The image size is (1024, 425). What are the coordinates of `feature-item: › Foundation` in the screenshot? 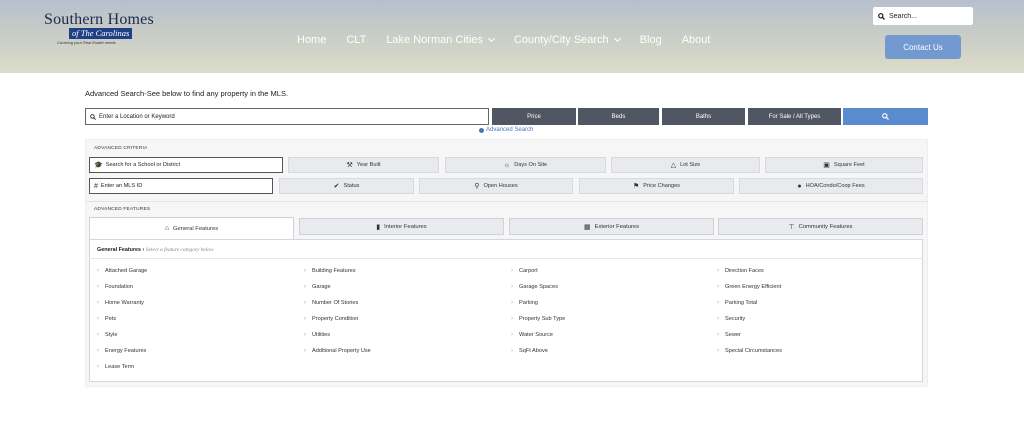 It's located at (115, 287).